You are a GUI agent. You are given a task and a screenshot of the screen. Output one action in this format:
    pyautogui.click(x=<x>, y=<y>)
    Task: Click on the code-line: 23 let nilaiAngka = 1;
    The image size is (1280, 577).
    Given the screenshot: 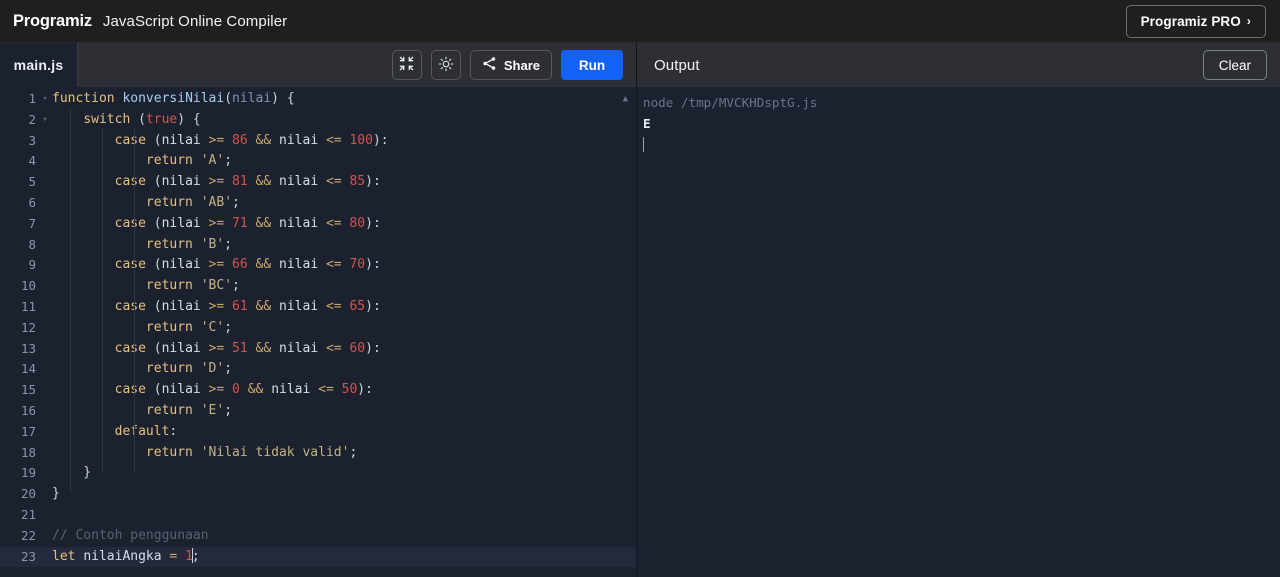 What is the action you would take?
    pyautogui.click(x=318, y=557)
    